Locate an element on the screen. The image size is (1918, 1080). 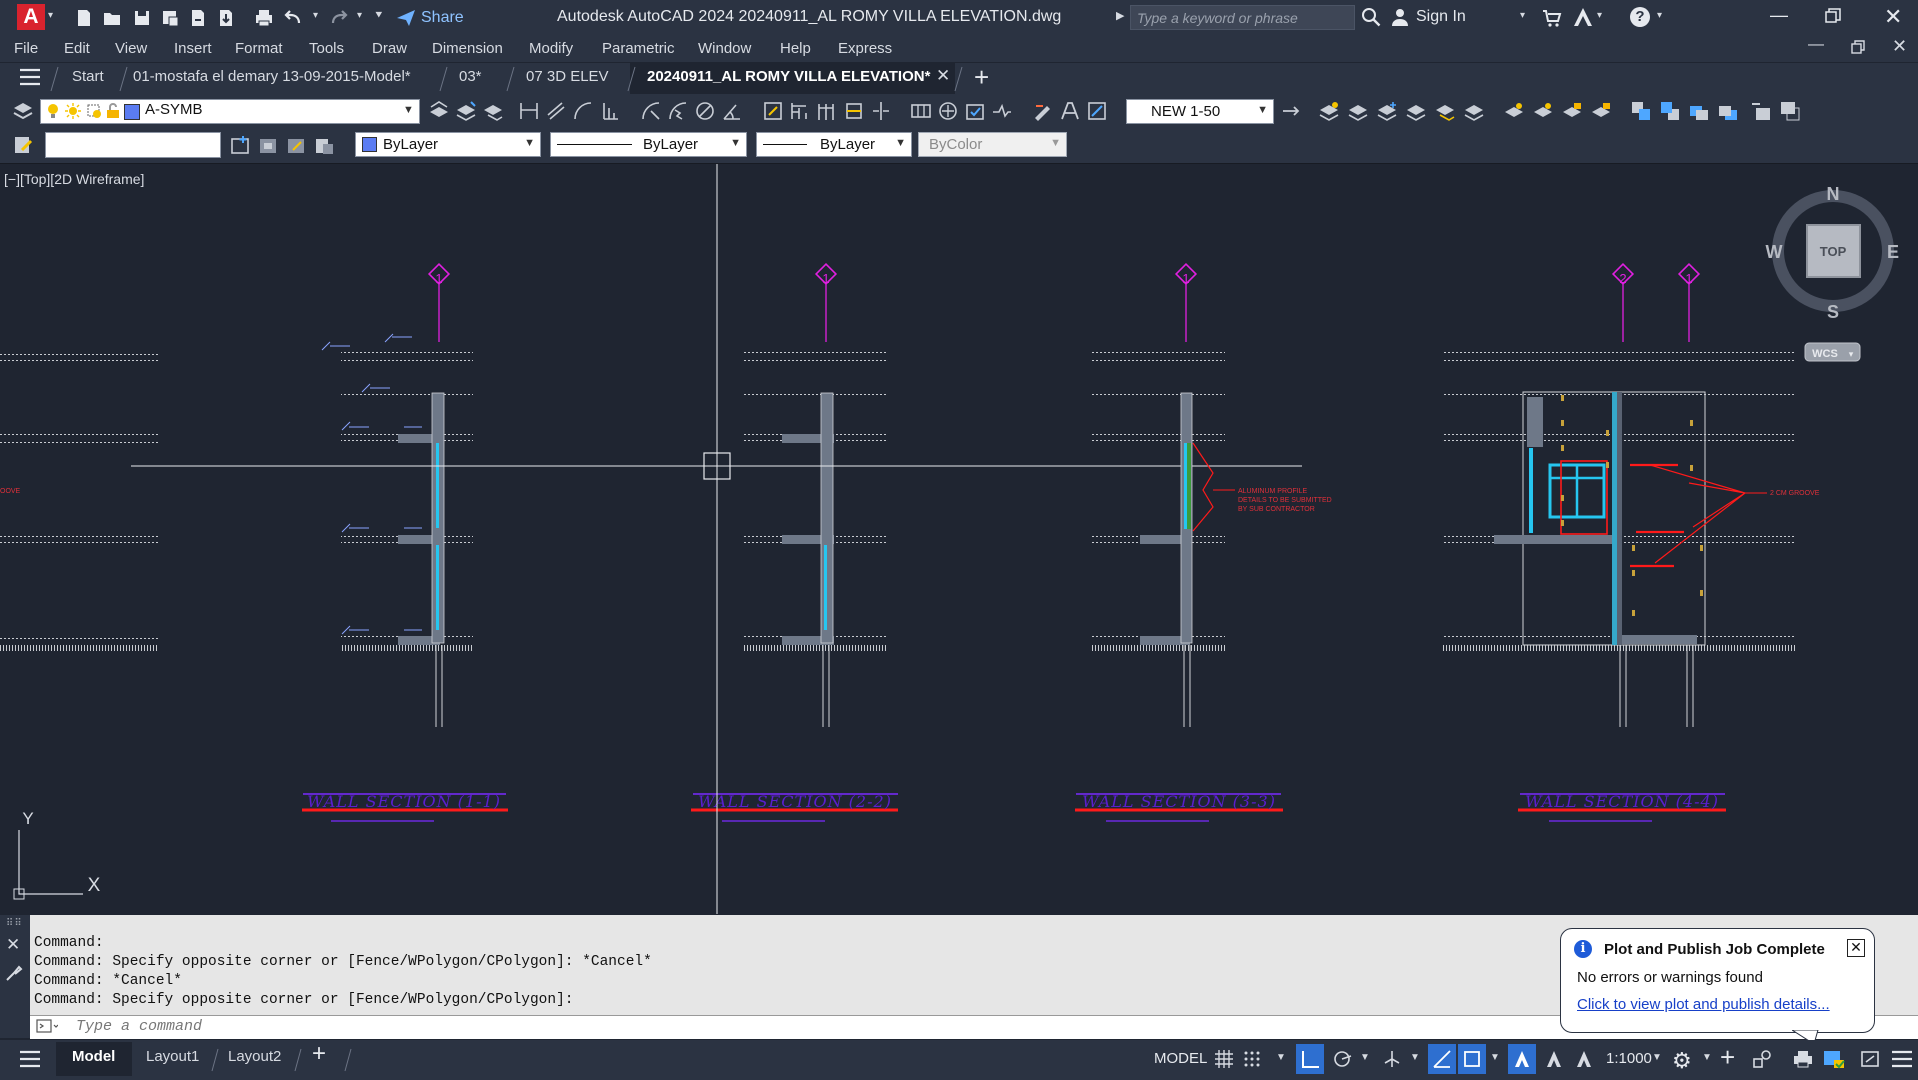
layer-thaw-all-icon is located at coordinates (1514, 111).